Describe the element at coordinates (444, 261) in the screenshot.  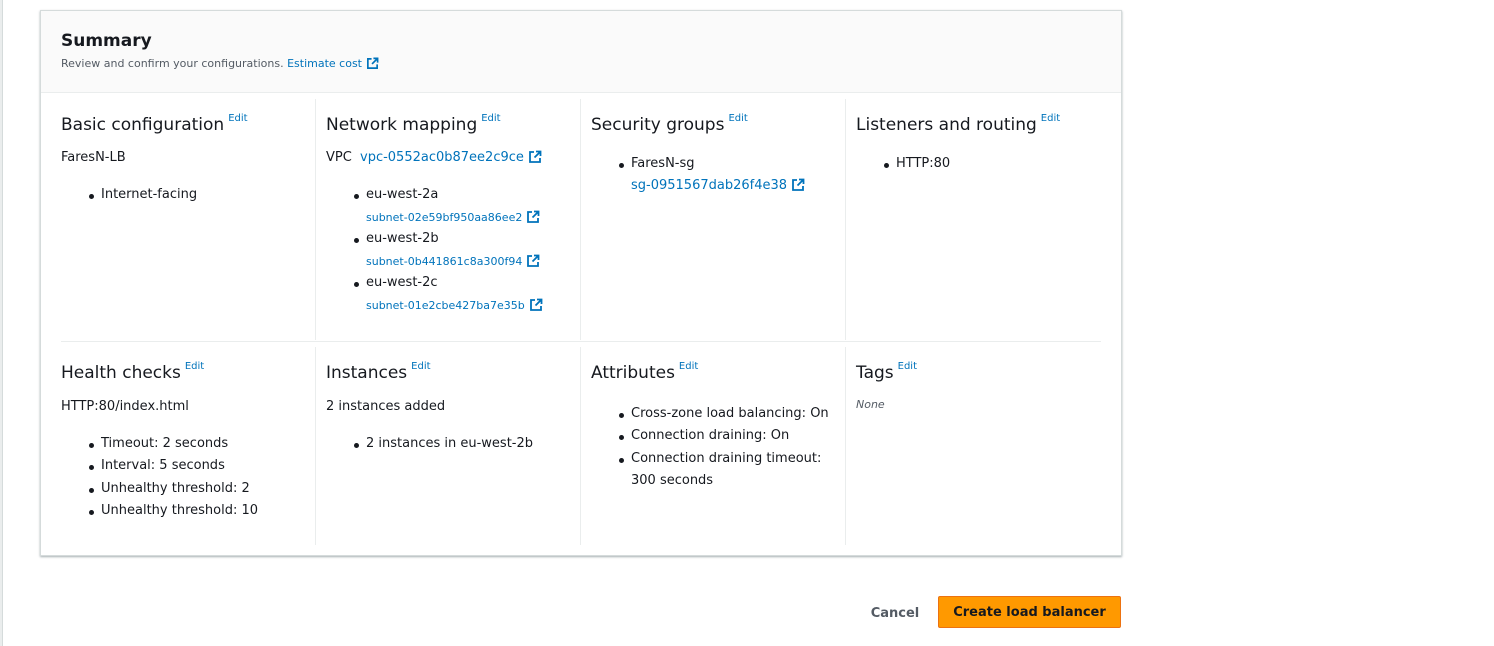
I see `subnet-id: subnet-0b441861c8a300f94` at that location.